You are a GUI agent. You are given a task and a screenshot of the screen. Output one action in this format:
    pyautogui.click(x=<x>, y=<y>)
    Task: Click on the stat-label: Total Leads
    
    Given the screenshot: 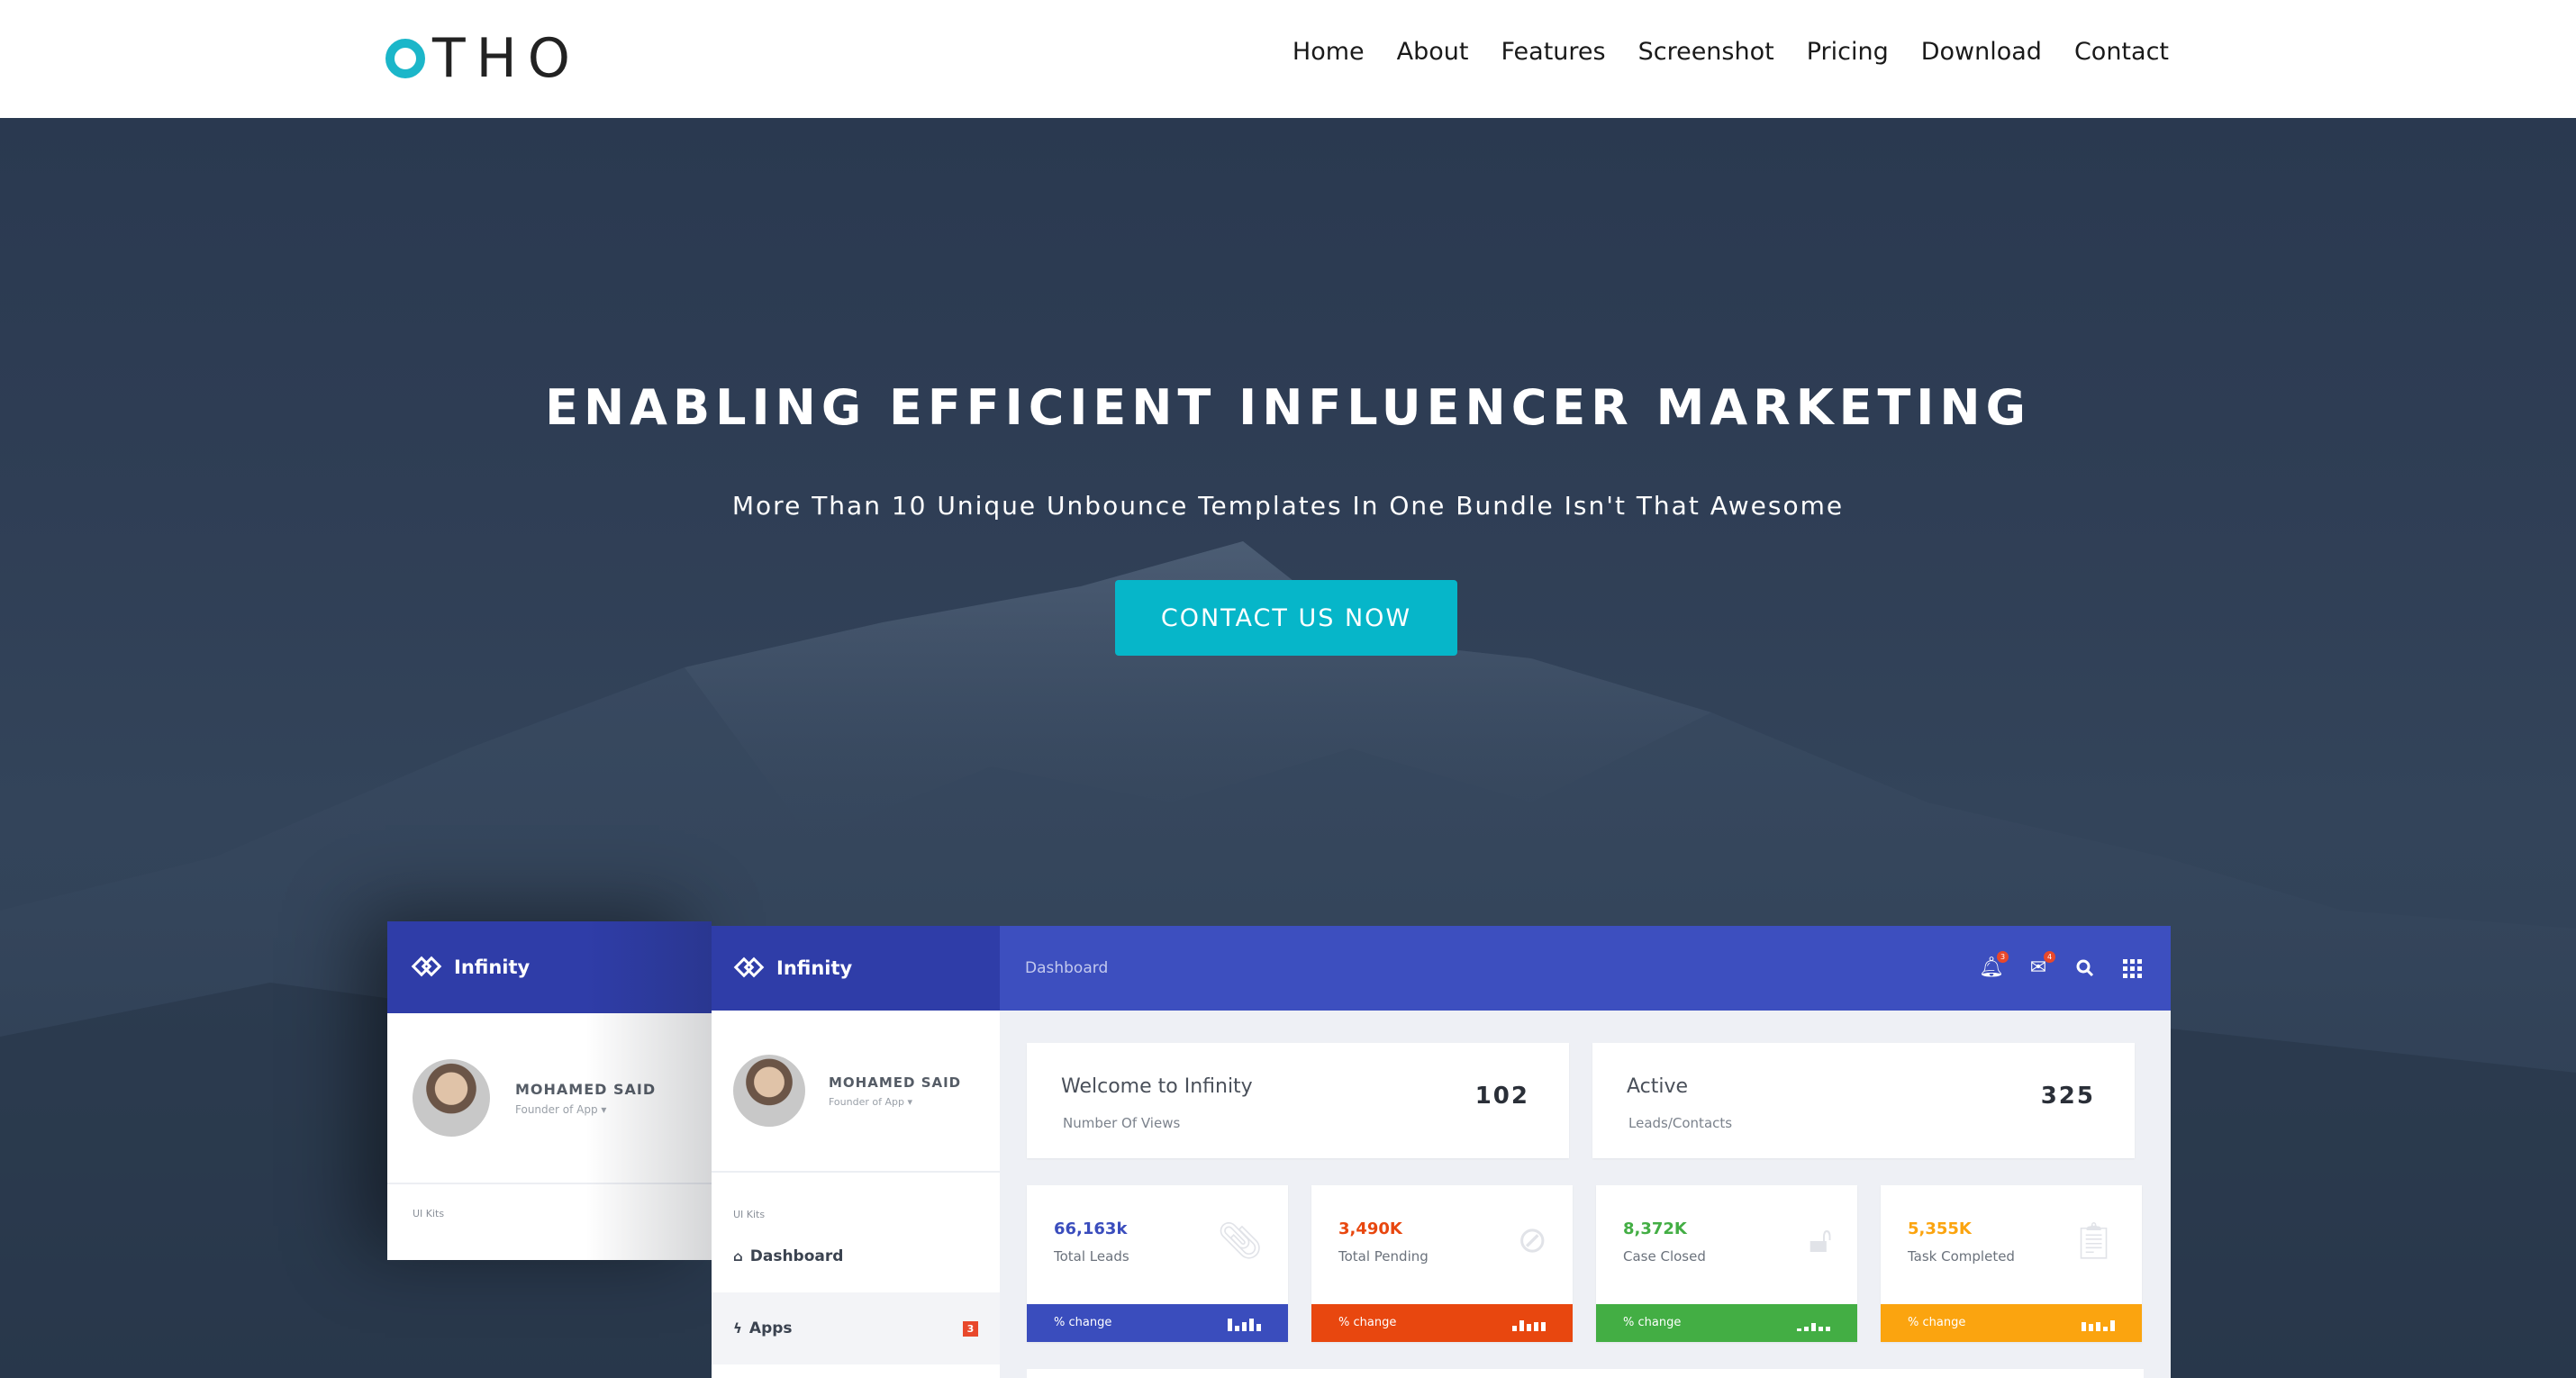 What is the action you would take?
    pyautogui.click(x=1091, y=1256)
    